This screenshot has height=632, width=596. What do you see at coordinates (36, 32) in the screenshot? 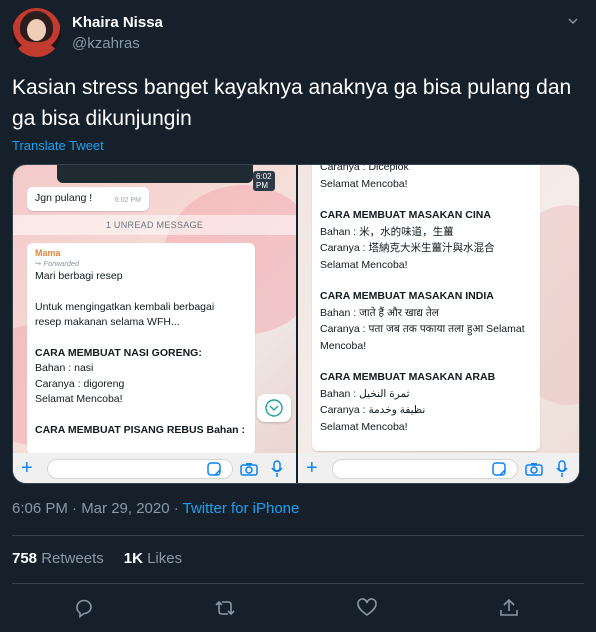
I see `avatar` at bounding box center [36, 32].